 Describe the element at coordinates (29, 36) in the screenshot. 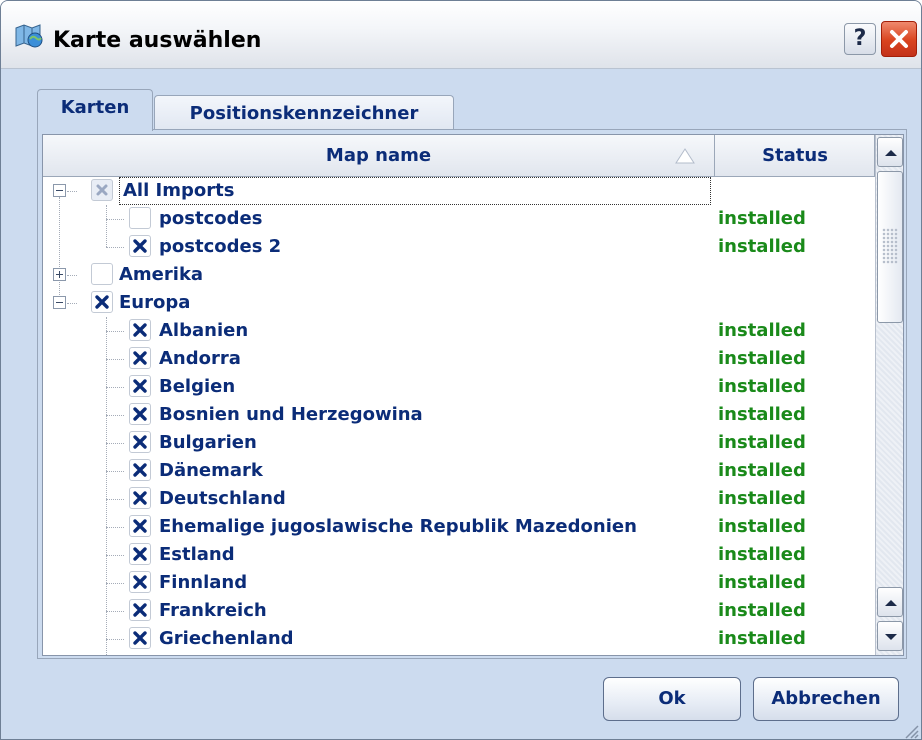

I see `map-globe-icon` at that location.